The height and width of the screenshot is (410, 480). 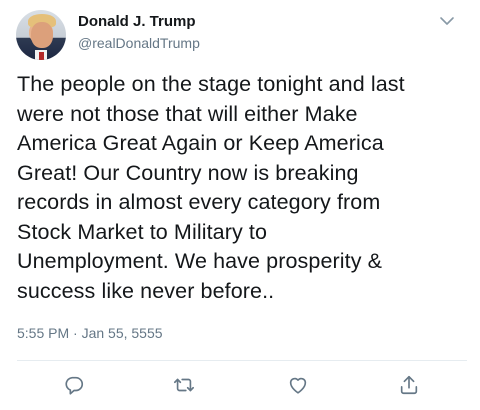 What do you see at coordinates (137, 21) in the screenshot?
I see `author-display-name: Donald J. Trump` at bounding box center [137, 21].